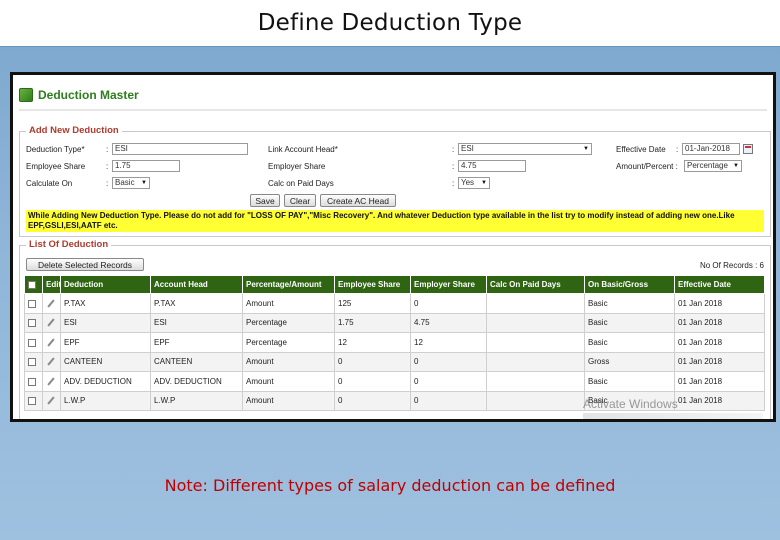 This screenshot has width=780, height=540. What do you see at coordinates (467, 148) in the screenshot?
I see `link-account-head-value: ESI` at bounding box center [467, 148].